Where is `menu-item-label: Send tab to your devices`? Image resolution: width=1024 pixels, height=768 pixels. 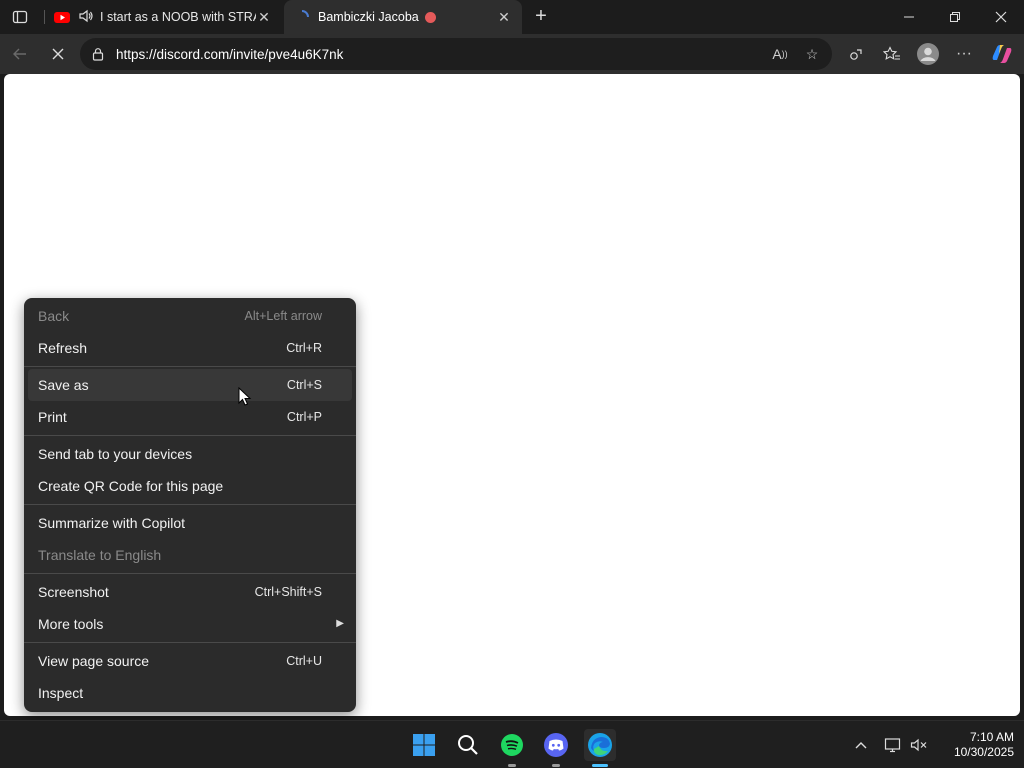
menu-item-label: Send tab to your devices is located at coordinates (115, 454).